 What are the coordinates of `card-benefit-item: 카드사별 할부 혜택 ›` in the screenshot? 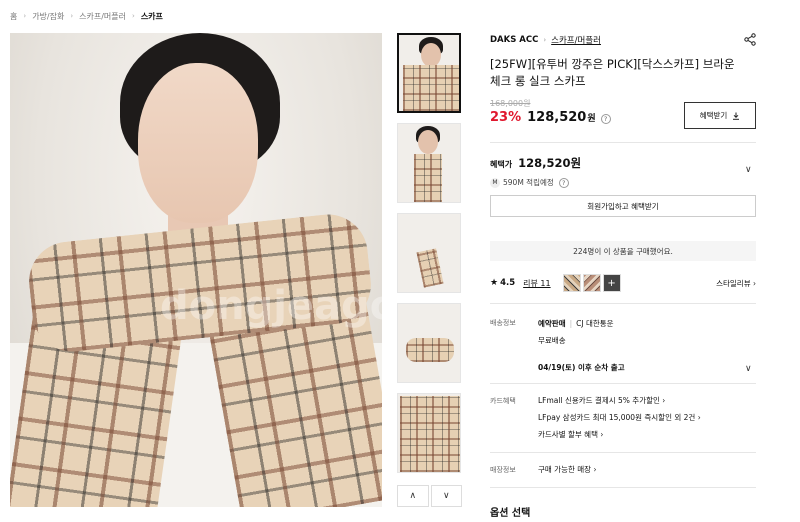 It's located at (647, 434).